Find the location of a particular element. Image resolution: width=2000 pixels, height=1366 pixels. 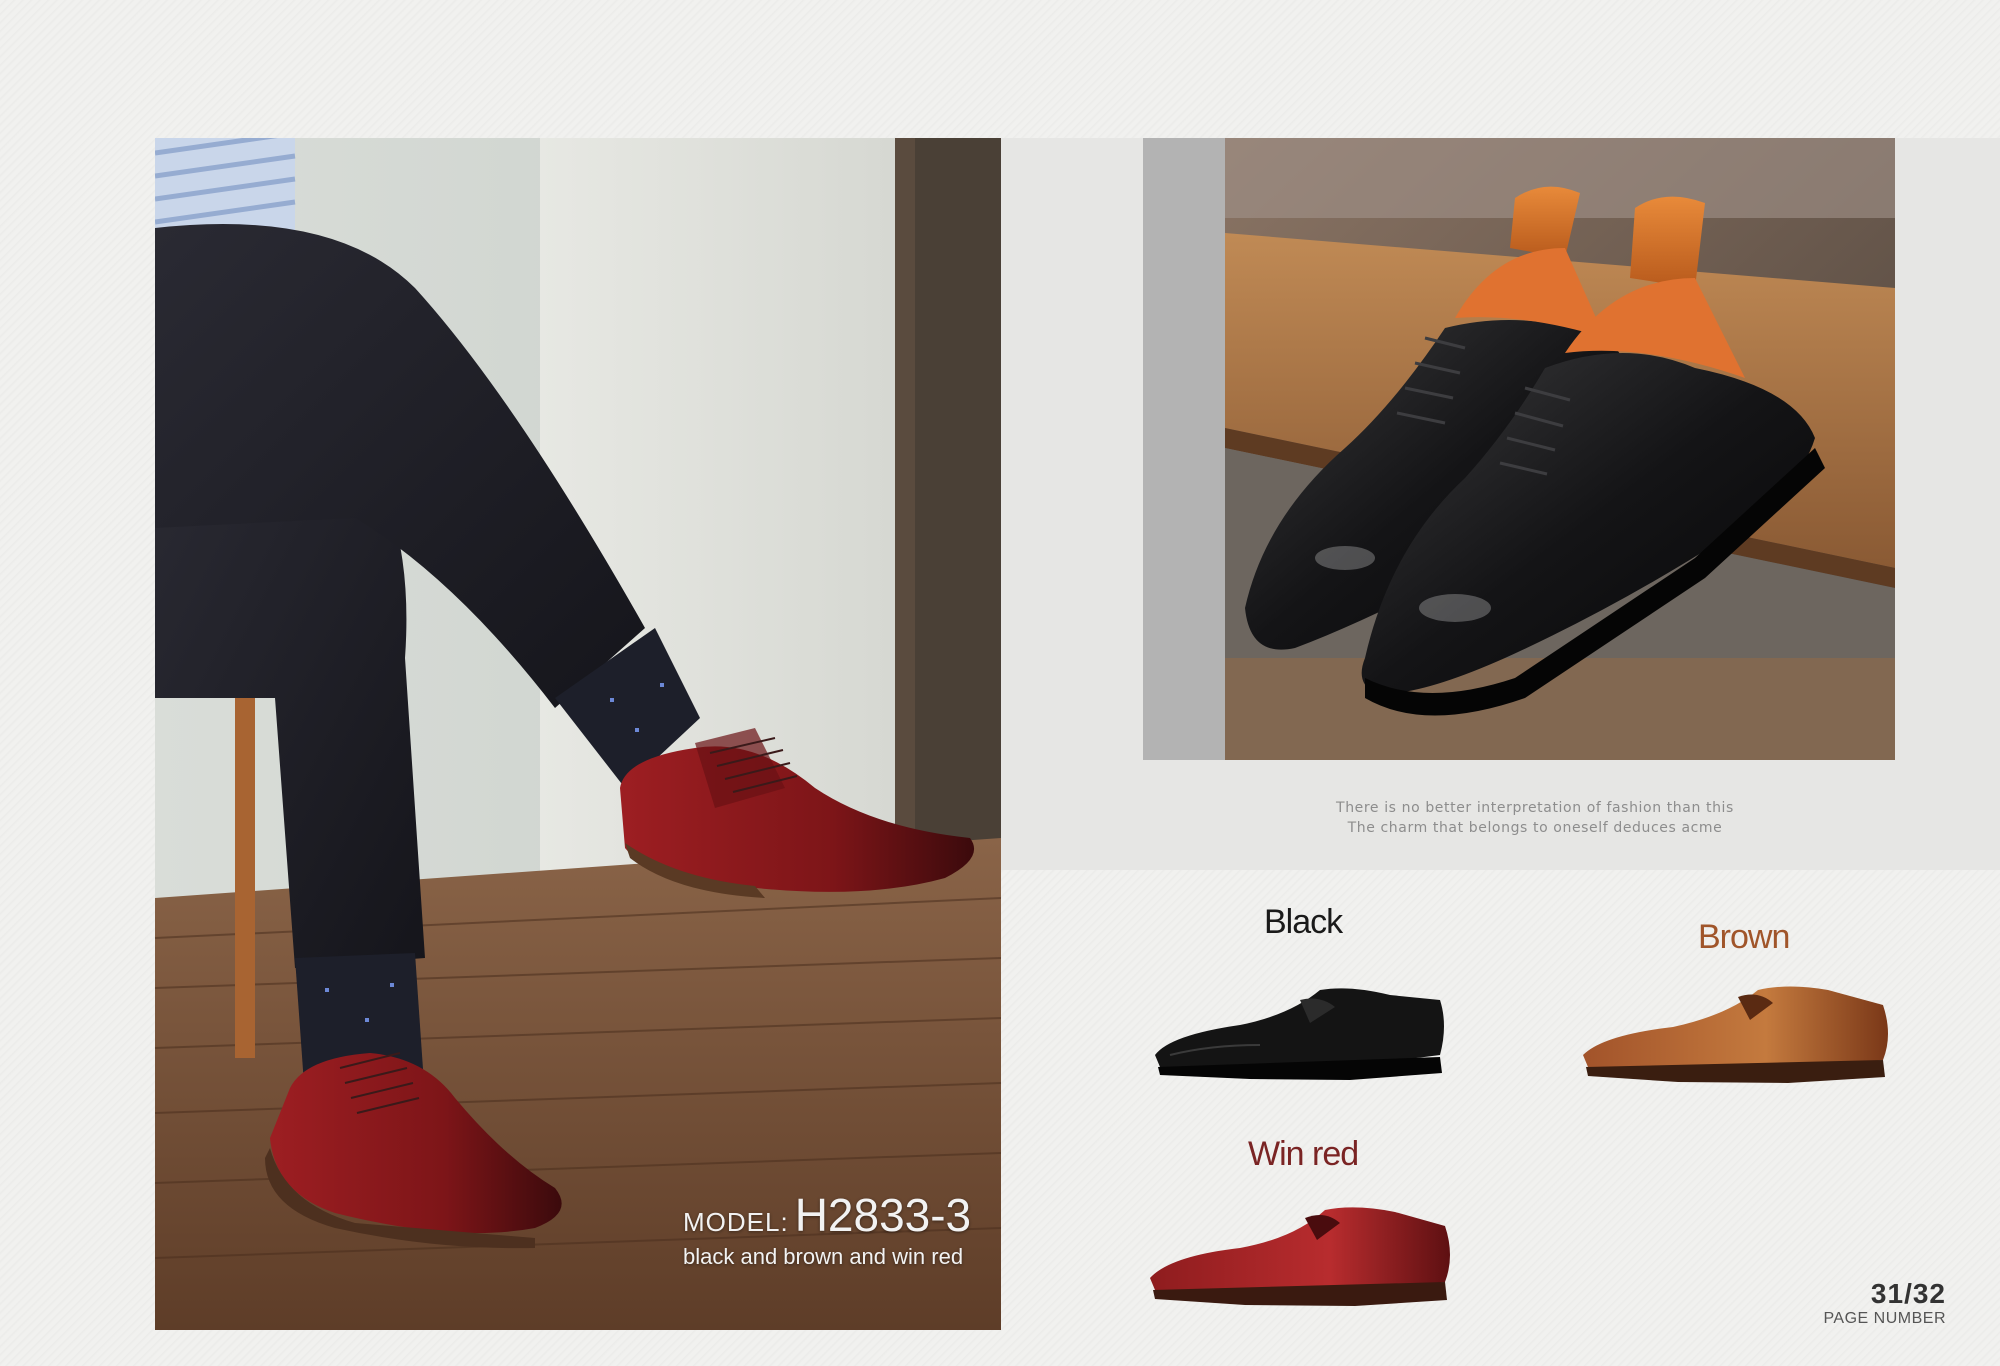

variant-label-black: Black is located at coordinates (1303, 922).